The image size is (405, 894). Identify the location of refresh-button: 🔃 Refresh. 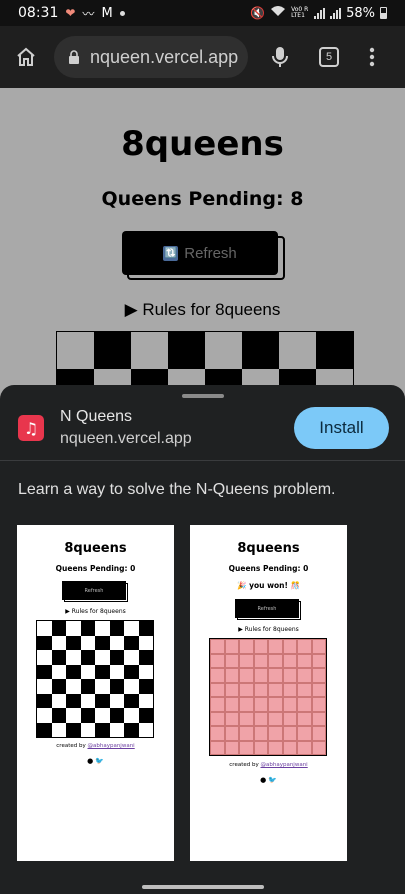
(203, 255).